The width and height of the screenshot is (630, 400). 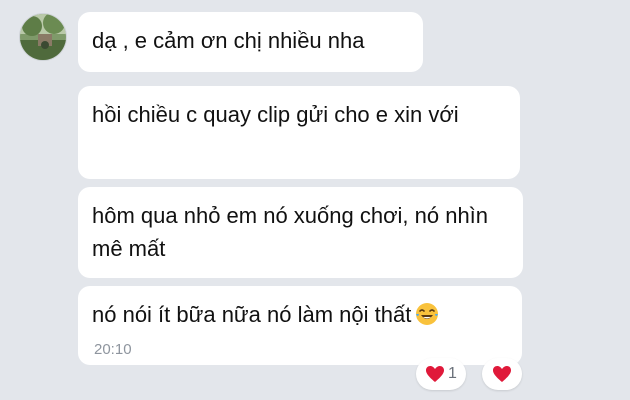 I want to click on avatar, so click(x=43, y=37).